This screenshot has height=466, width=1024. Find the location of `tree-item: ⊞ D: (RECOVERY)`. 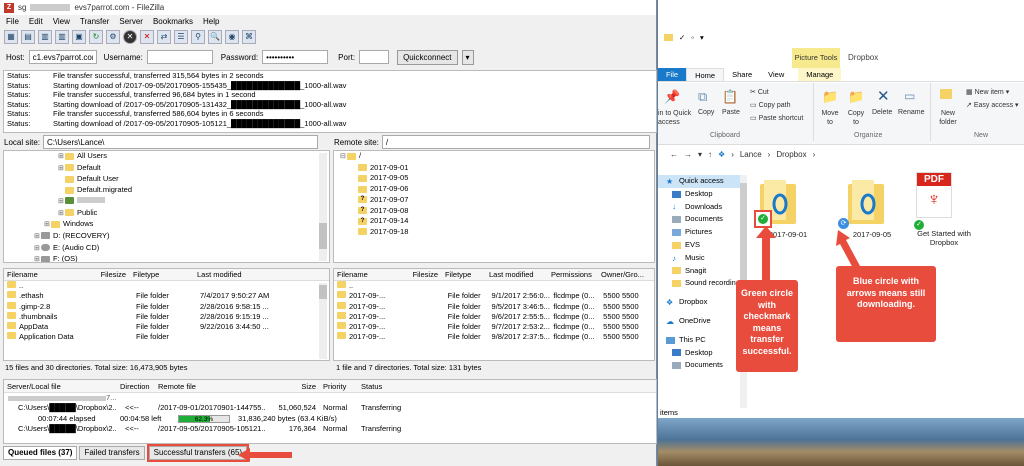

tree-item: ⊞ D: (RECOVERY) is located at coordinates (181, 237).